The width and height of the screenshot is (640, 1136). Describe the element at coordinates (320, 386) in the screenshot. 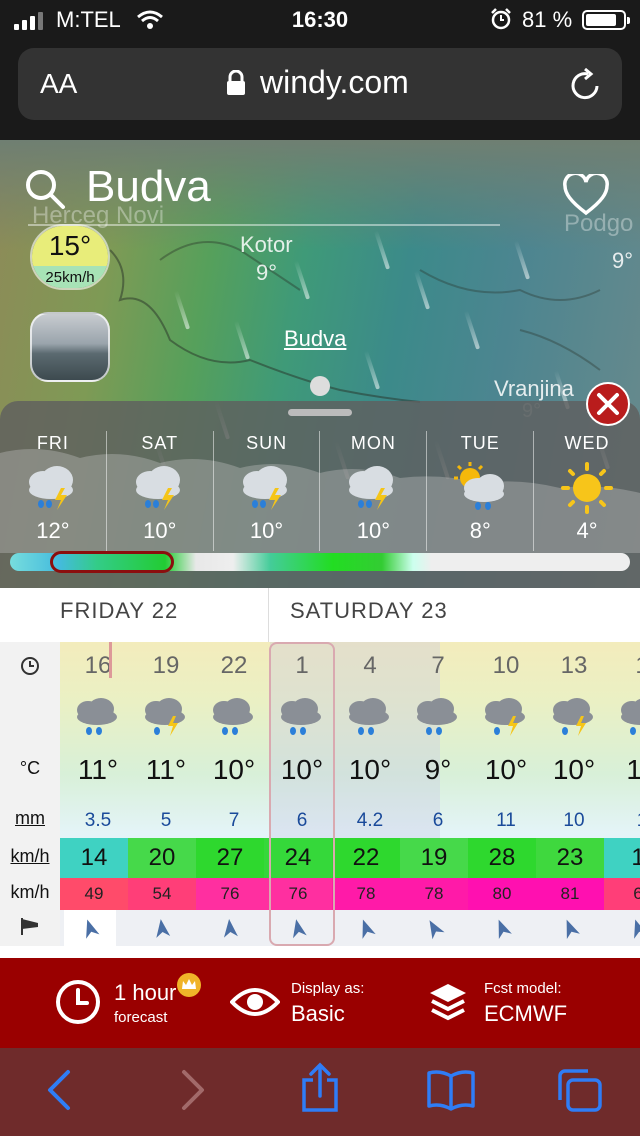

I see `location-pin` at that location.